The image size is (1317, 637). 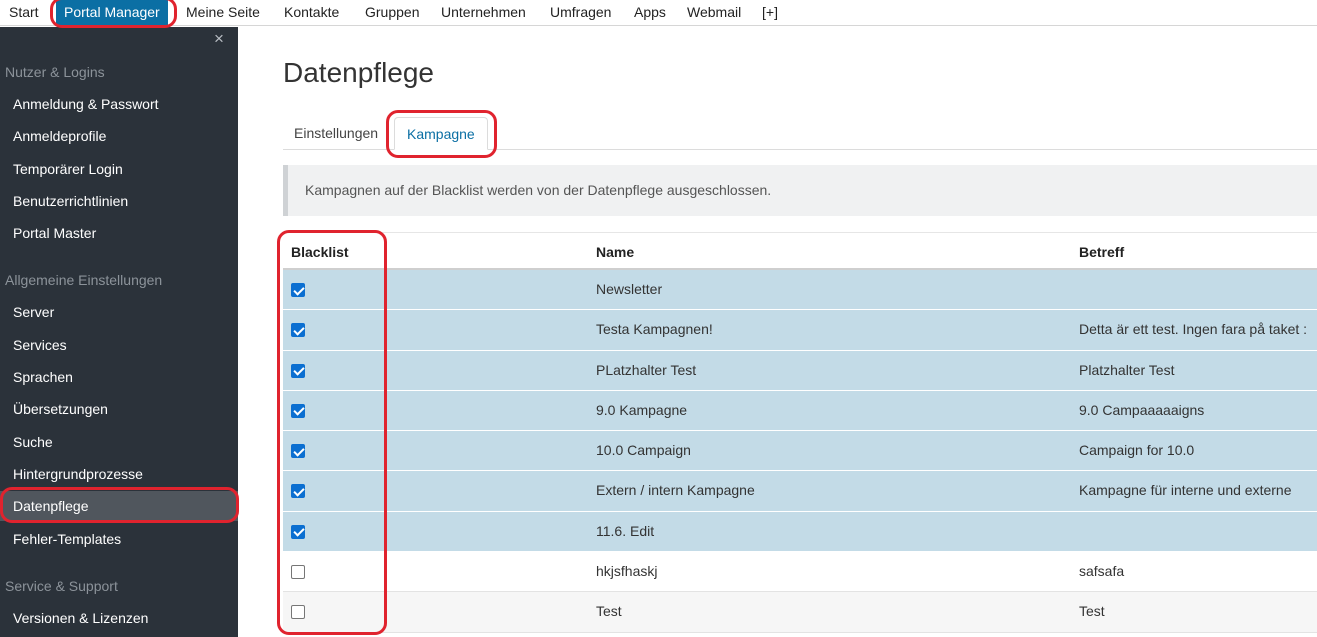 What do you see at coordinates (441, 133) in the screenshot?
I see `tab-kampagne: Kampagne` at bounding box center [441, 133].